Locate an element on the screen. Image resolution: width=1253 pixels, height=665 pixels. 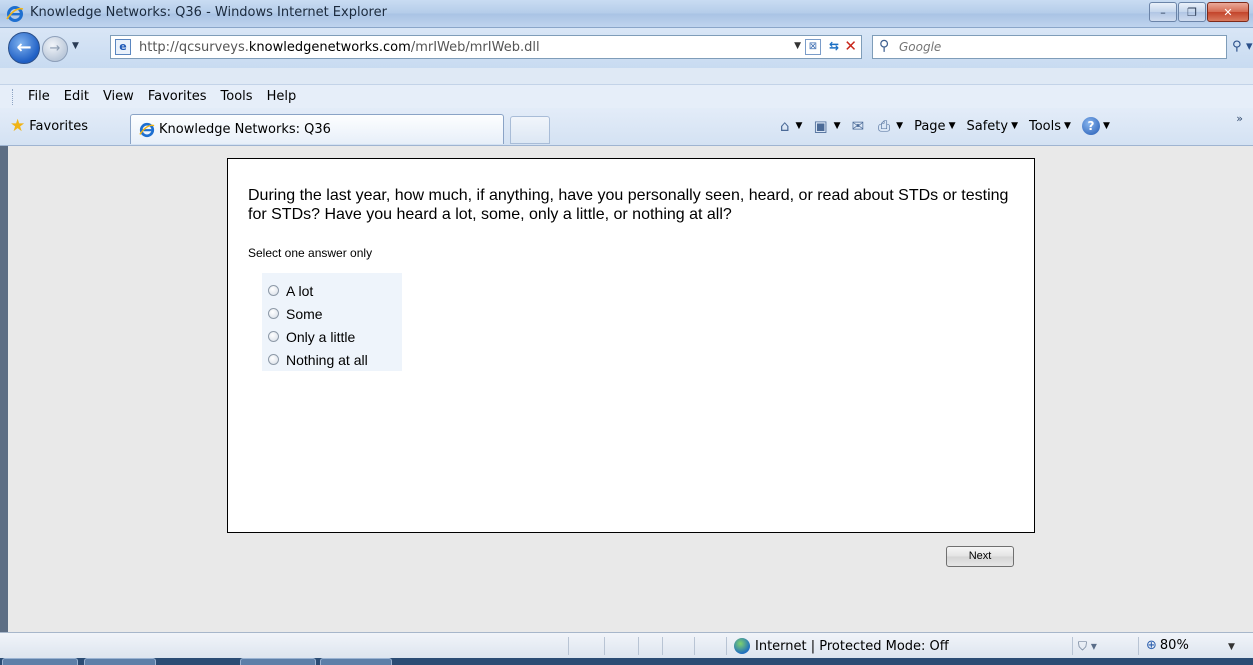
tab-active: Knowledge Networks: Q36 is located at coordinates (317, 129).